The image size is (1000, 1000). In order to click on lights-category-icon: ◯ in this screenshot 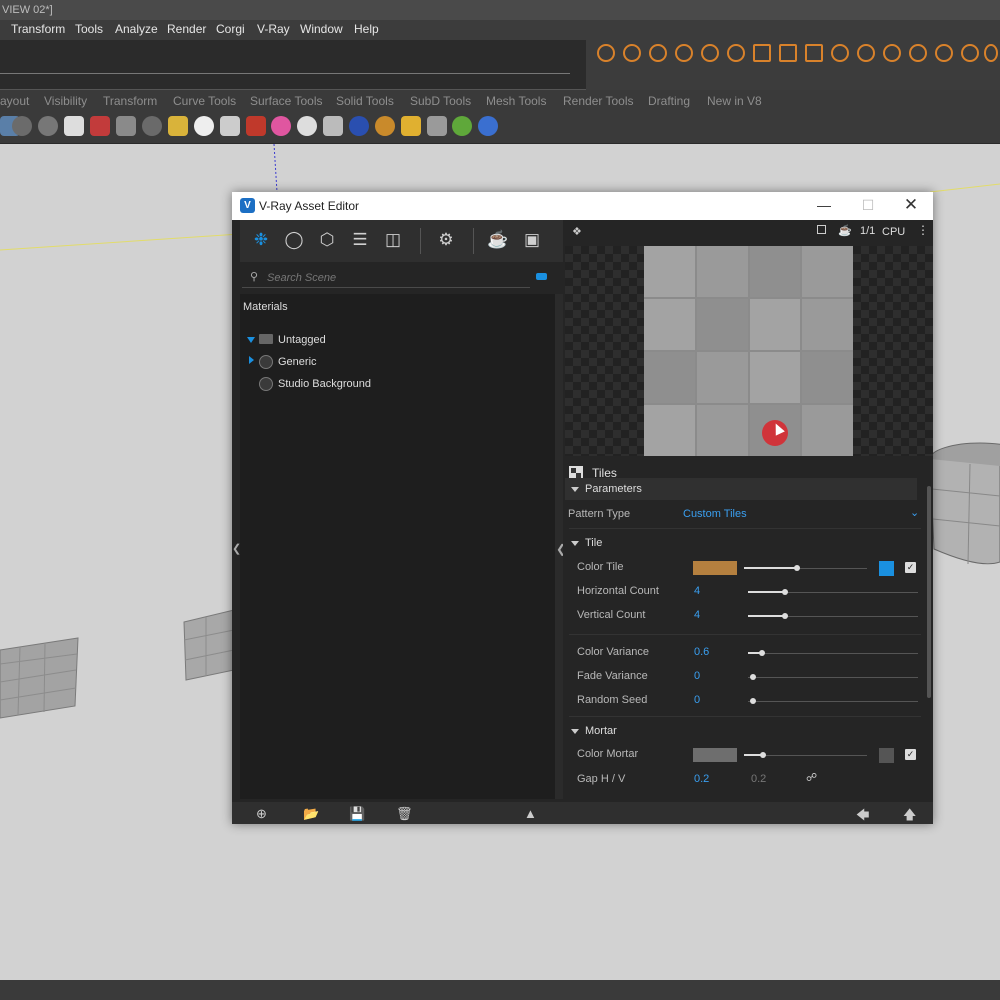, I will do `click(294, 240)`.